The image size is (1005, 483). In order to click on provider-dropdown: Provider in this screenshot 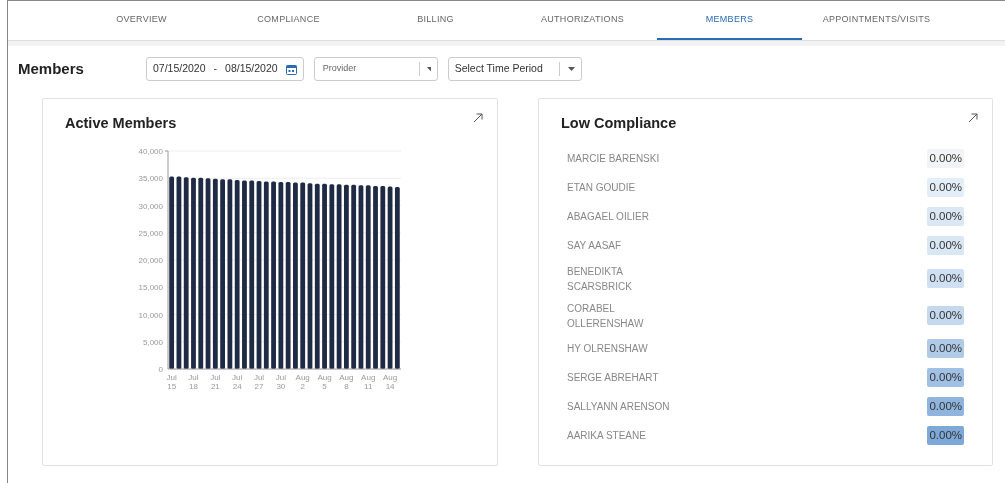, I will do `click(375, 69)`.